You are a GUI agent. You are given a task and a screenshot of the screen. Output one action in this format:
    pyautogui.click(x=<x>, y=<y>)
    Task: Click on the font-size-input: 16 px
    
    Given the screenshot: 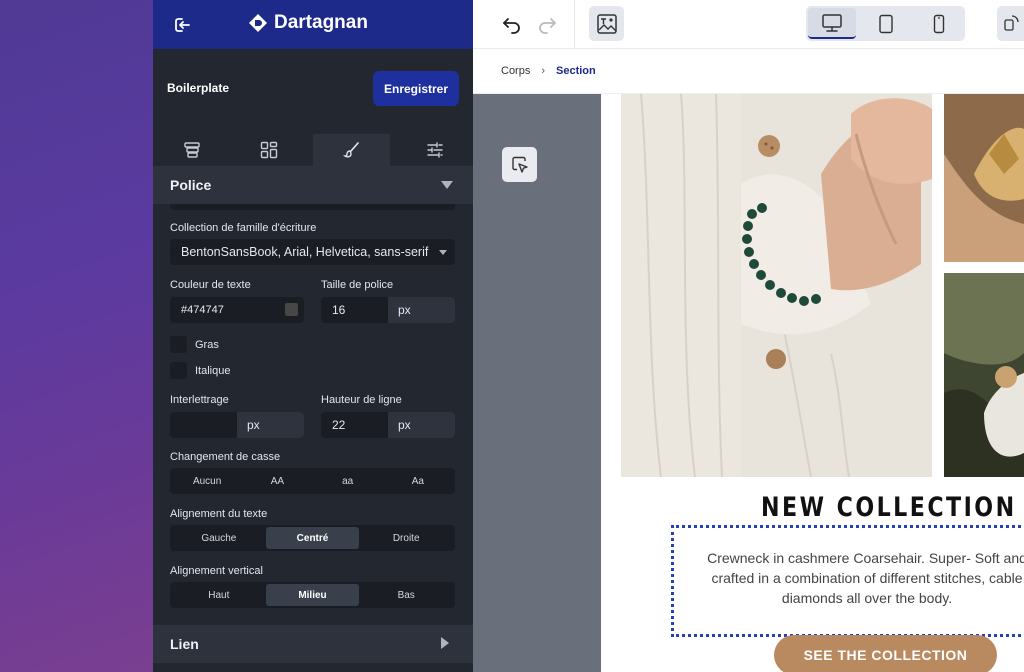 What is the action you would take?
    pyautogui.click(x=388, y=310)
    